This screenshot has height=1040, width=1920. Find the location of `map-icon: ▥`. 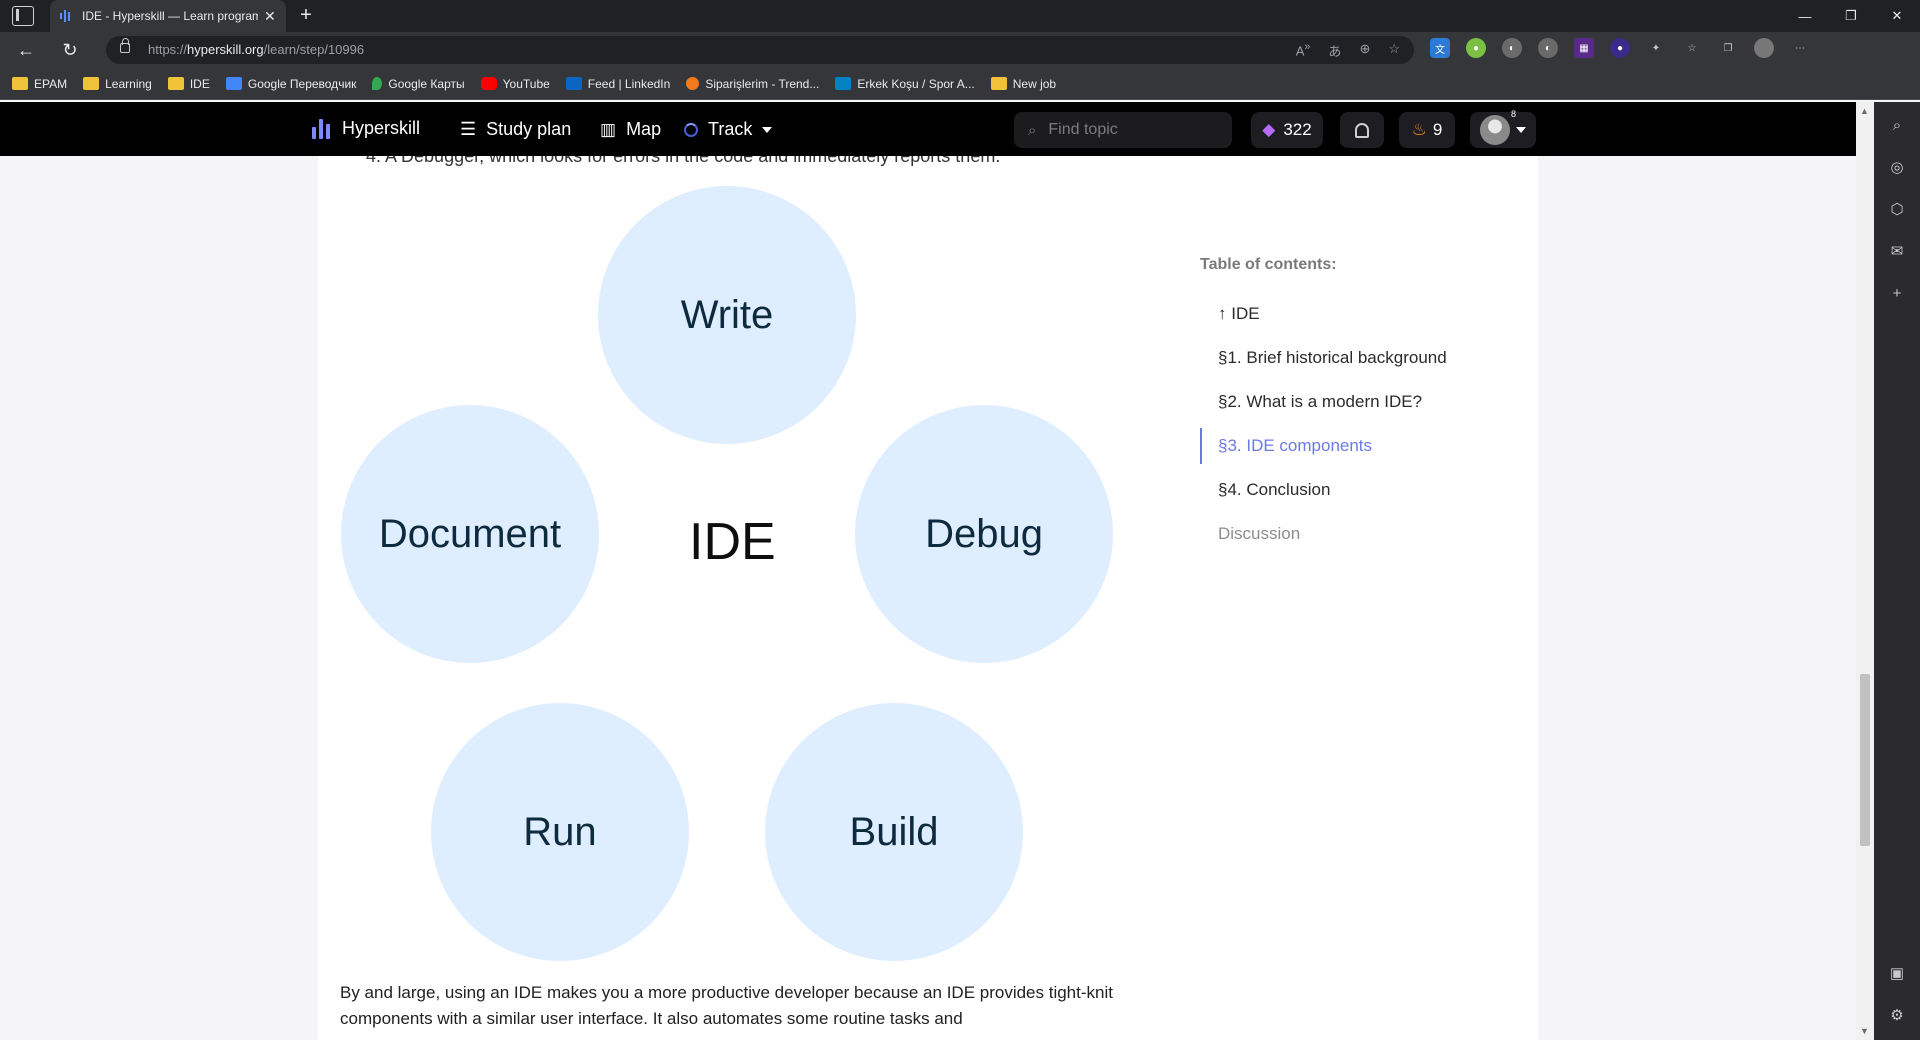

map-icon: ▥ is located at coordinates (608, 129).